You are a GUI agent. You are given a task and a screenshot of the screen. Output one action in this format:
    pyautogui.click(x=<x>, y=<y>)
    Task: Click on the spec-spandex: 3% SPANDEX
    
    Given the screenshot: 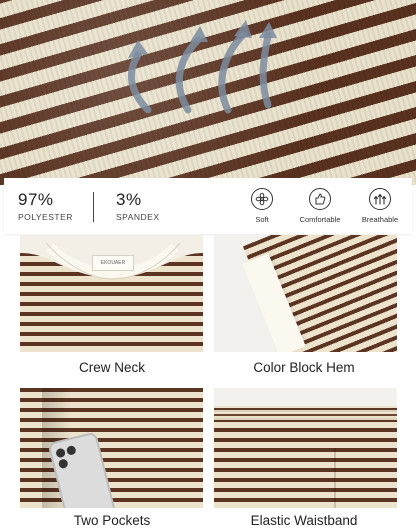 What is the action you would take?
    pyautogui.click(x=138, y=206)
    